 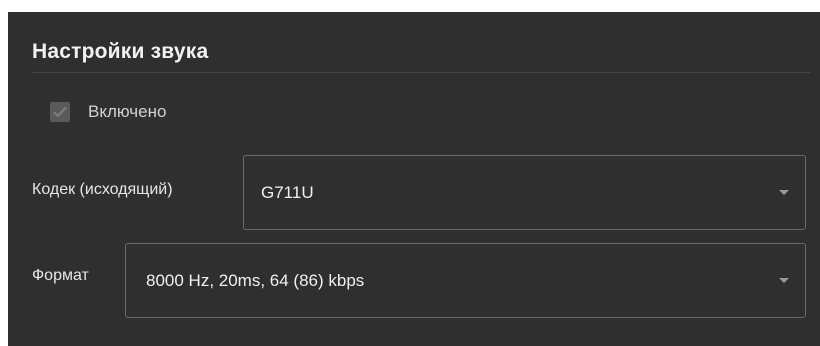 What do you see at coordinates (127, 111) in the screenshot?
I see `enabled-checkbox-label: Включено` at bounding box center [127, 111].